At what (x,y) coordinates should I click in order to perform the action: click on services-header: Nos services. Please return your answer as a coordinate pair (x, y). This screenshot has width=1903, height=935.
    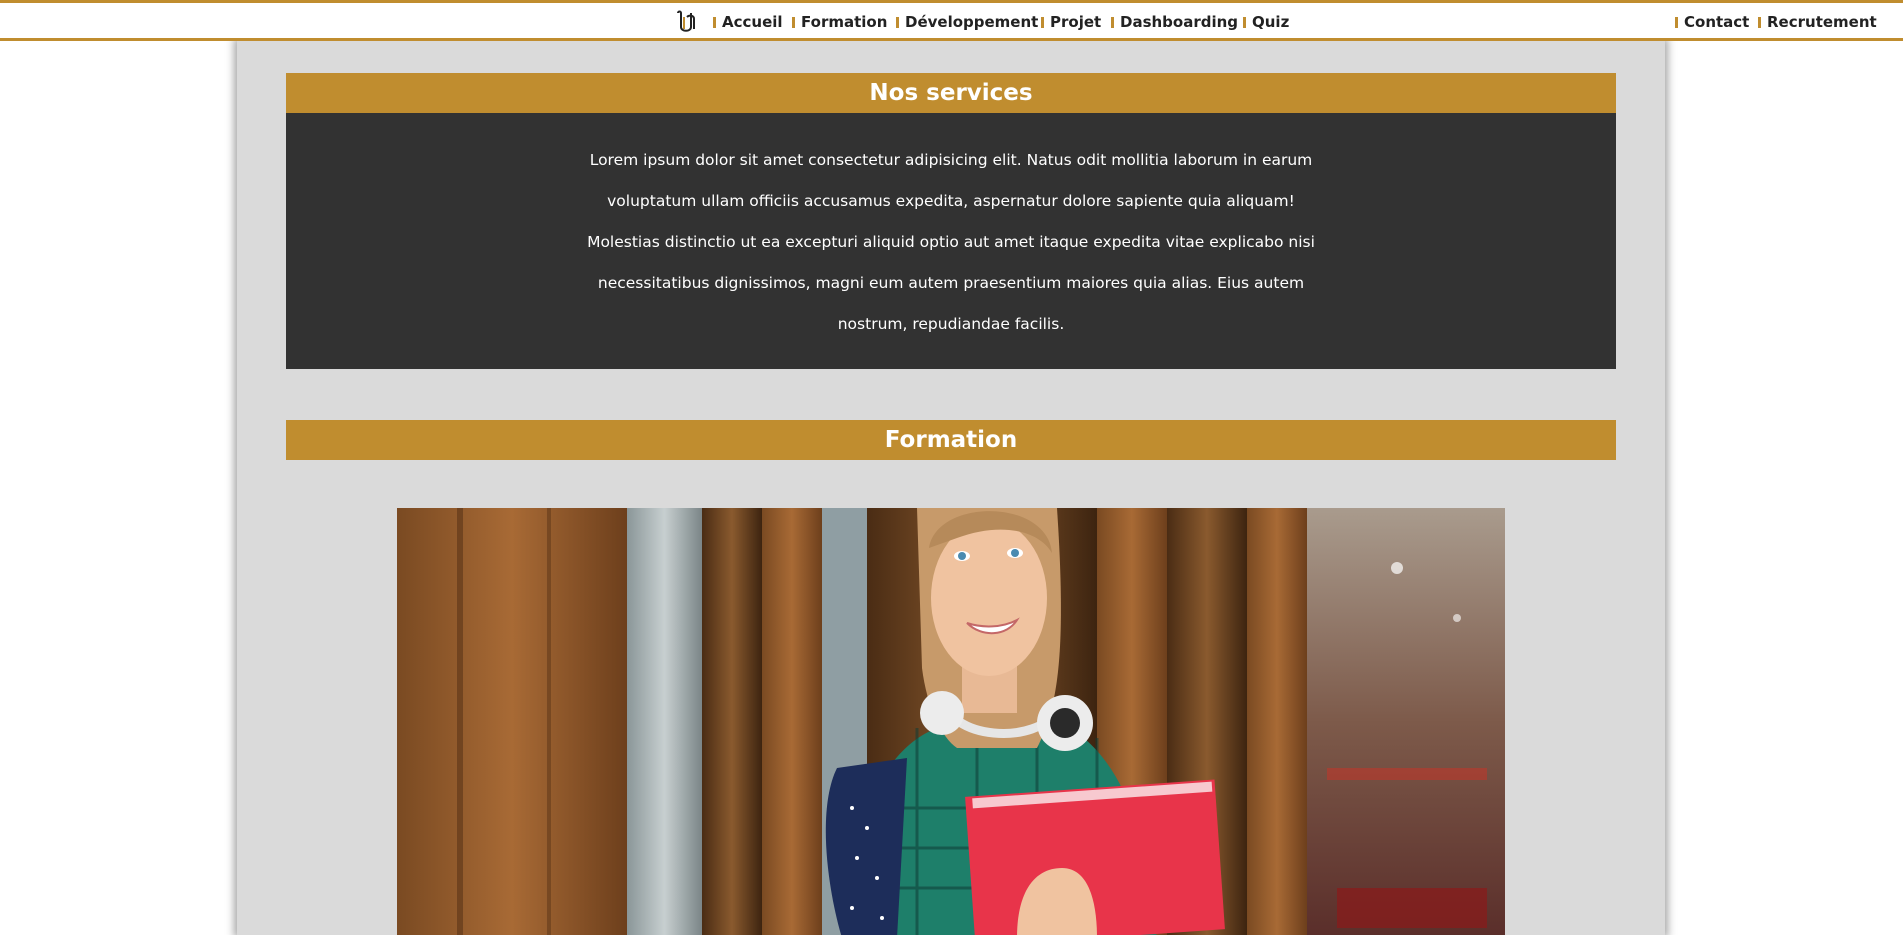
    Looking at the image, I should click on (951, 93).